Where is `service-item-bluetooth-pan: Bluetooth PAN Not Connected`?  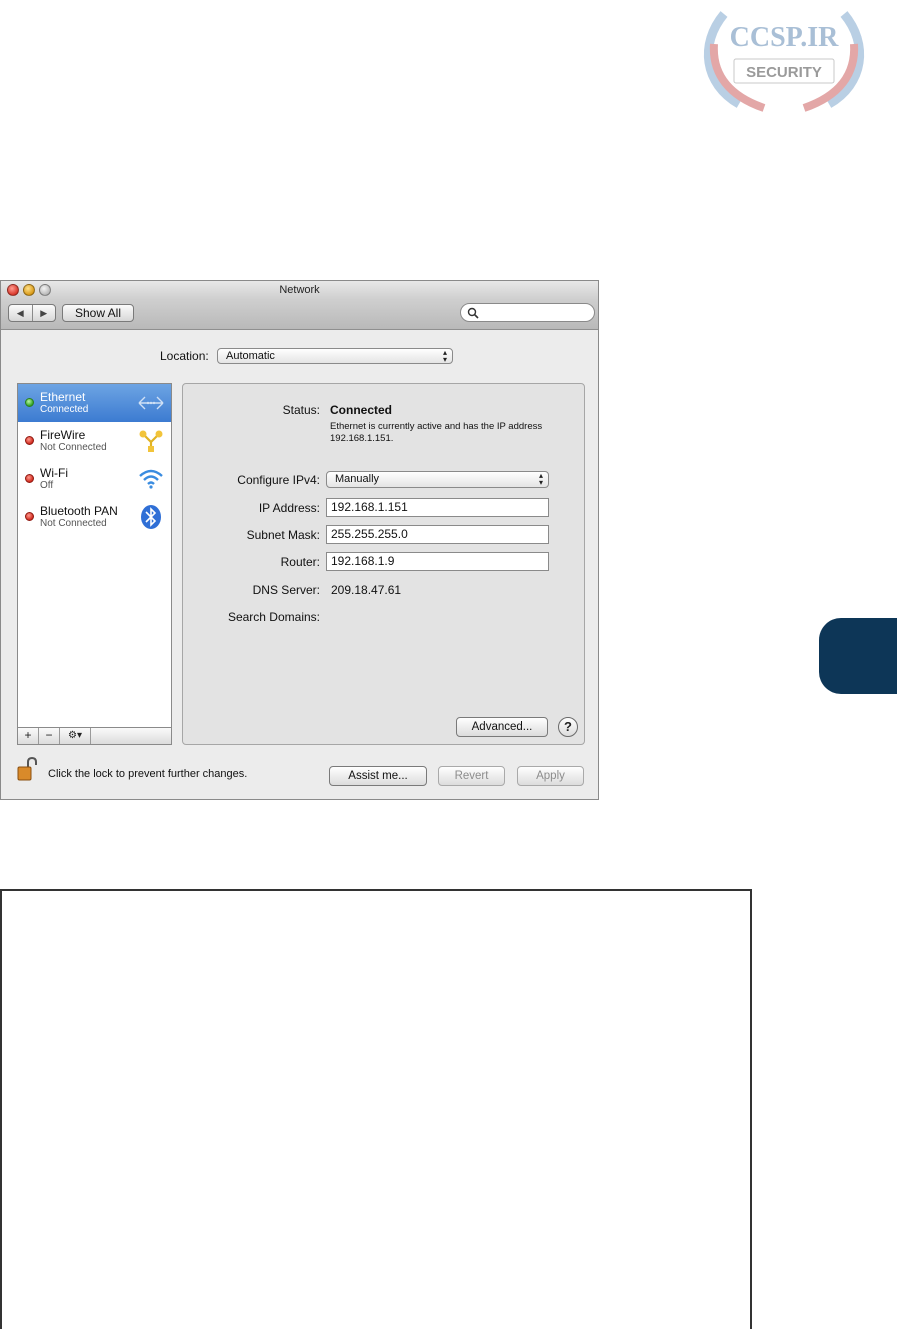
service-item-bluetooth-pan: Bluetooth PAN Not Connected is located at coordinates (94, 517).